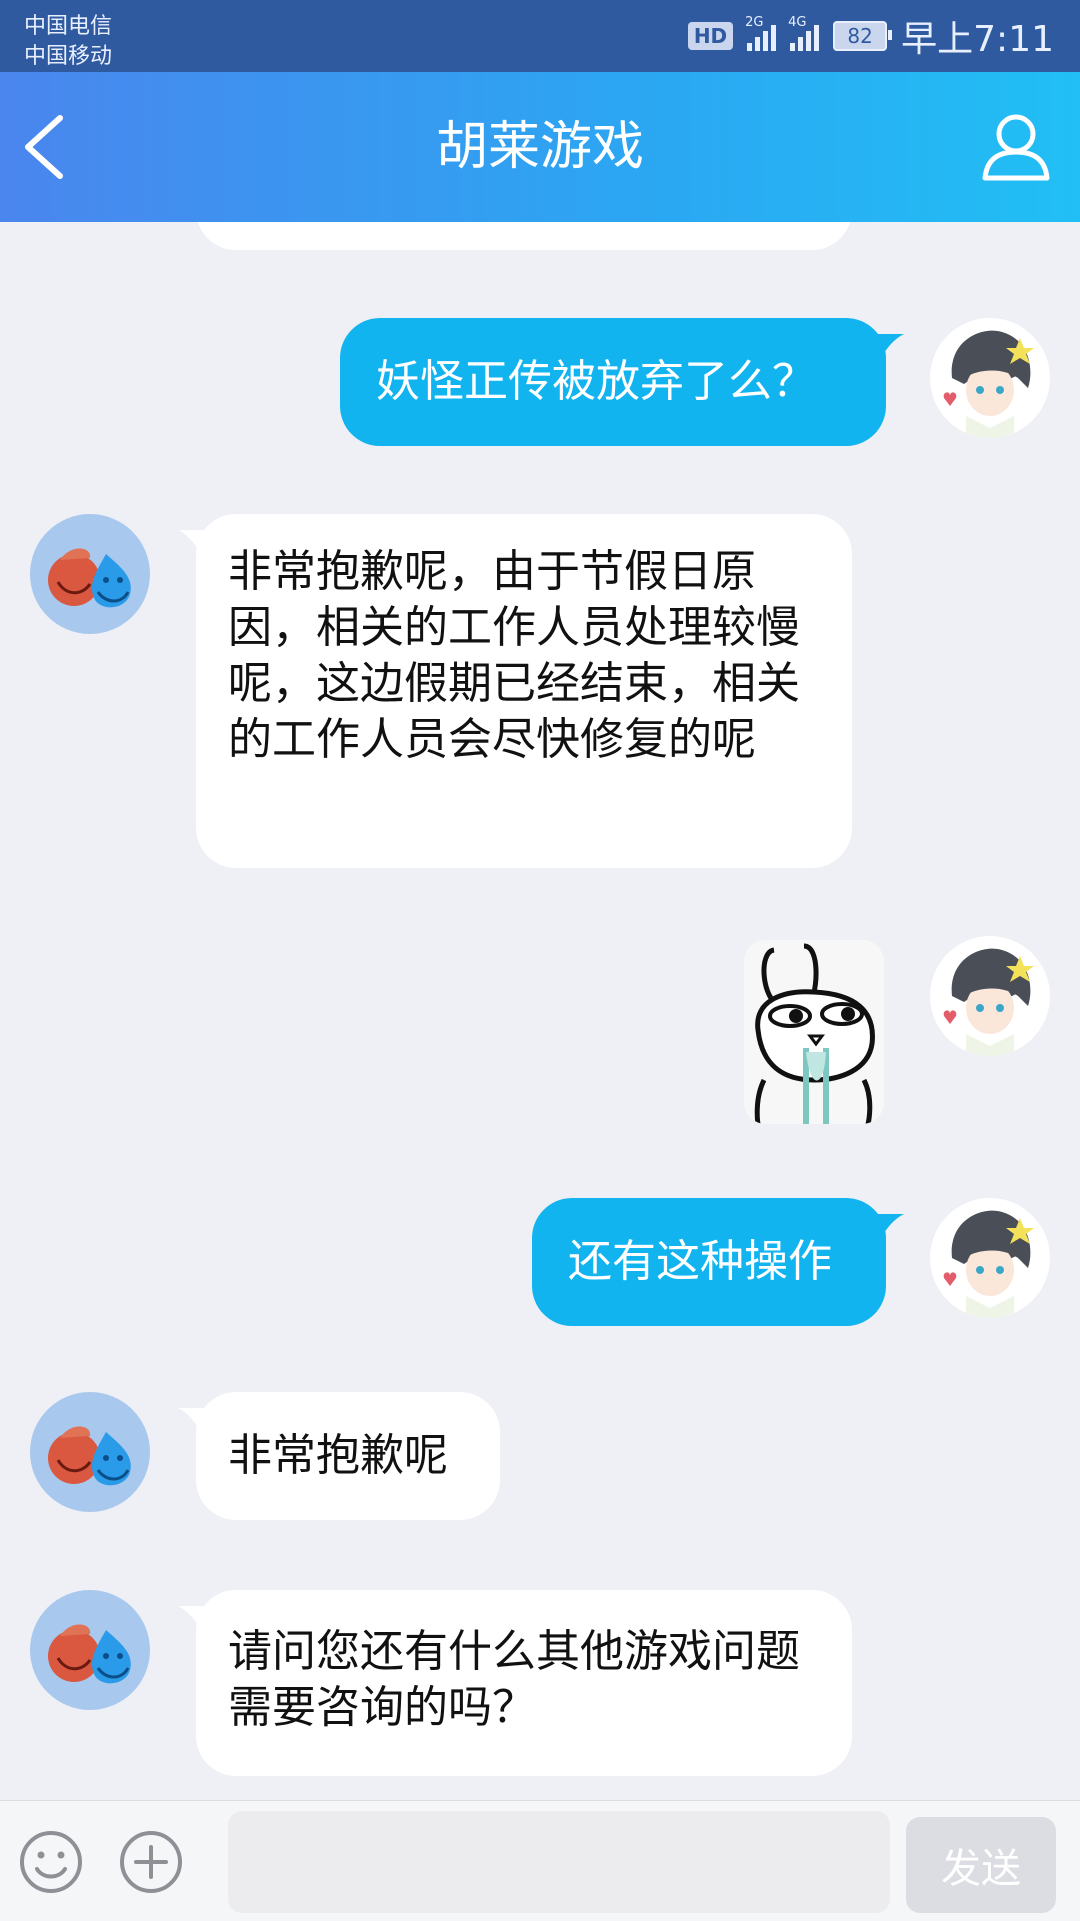 The width and height of the screenshot is (1080, 1921). Describe the element at coordinates (540, 36) in the screenshot. I see `status-bar: 中国电信 中国移动 HD 2G 4G 82 早上7:11` at that location.